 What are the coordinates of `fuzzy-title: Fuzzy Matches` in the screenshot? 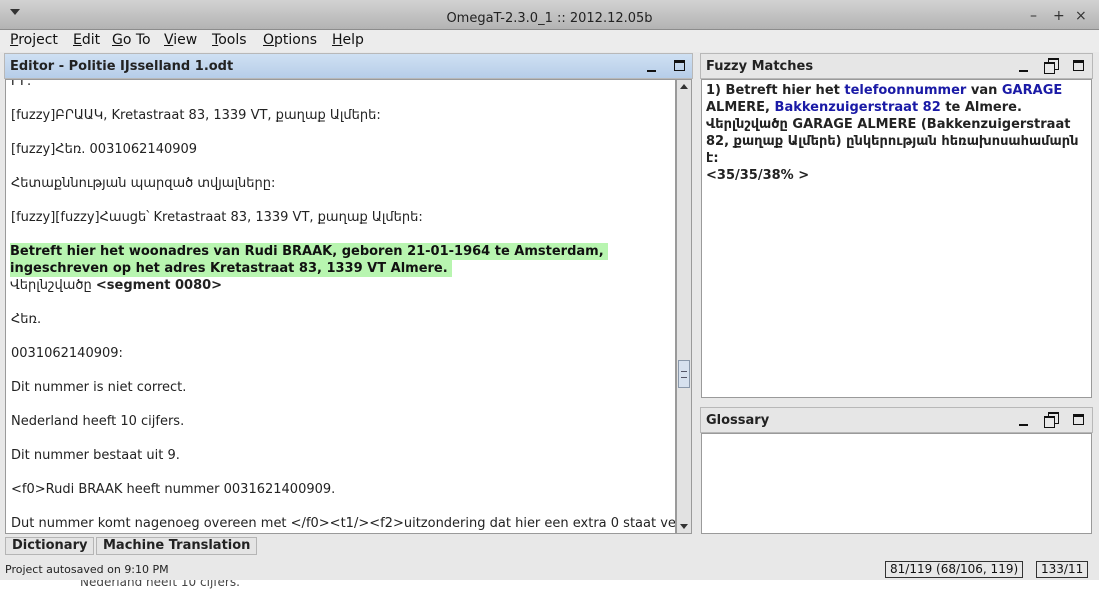 It's located at (760, 66).